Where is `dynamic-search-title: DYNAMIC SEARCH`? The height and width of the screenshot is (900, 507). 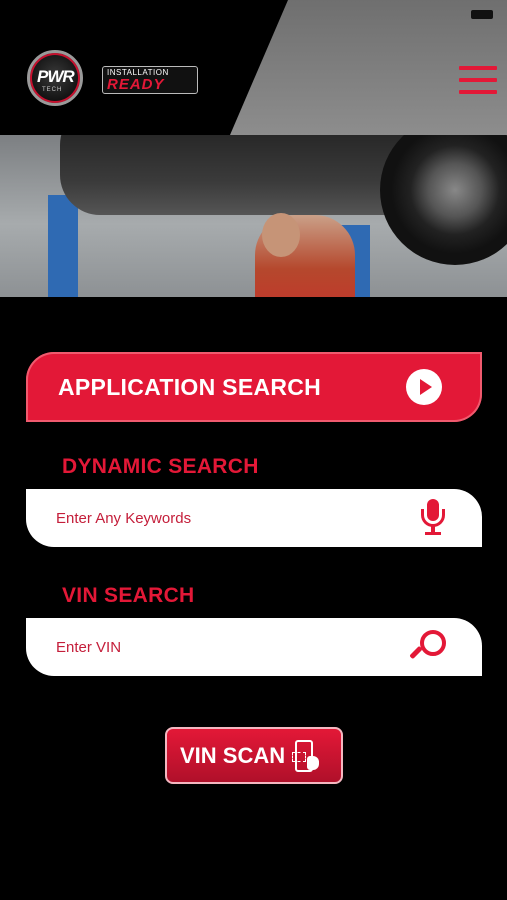 dynamic-search-title: DYNAMIC SEARCH is located at coordinates (160, 466).